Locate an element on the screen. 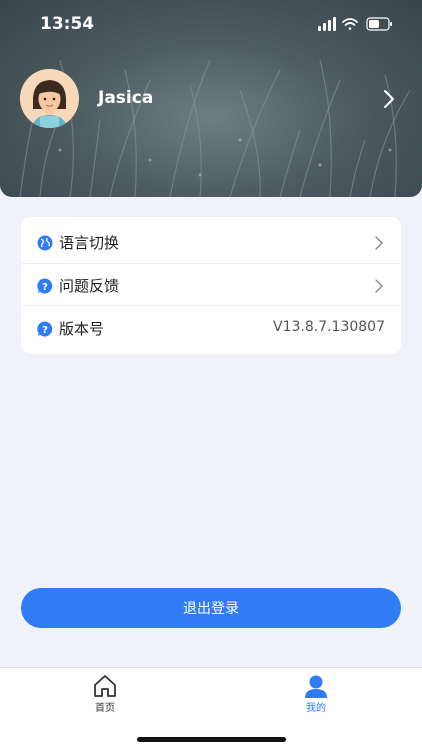 The width and height of the screenshot is (422, 750). logout-button: 退出登录 is located at coordinates (211, 608).